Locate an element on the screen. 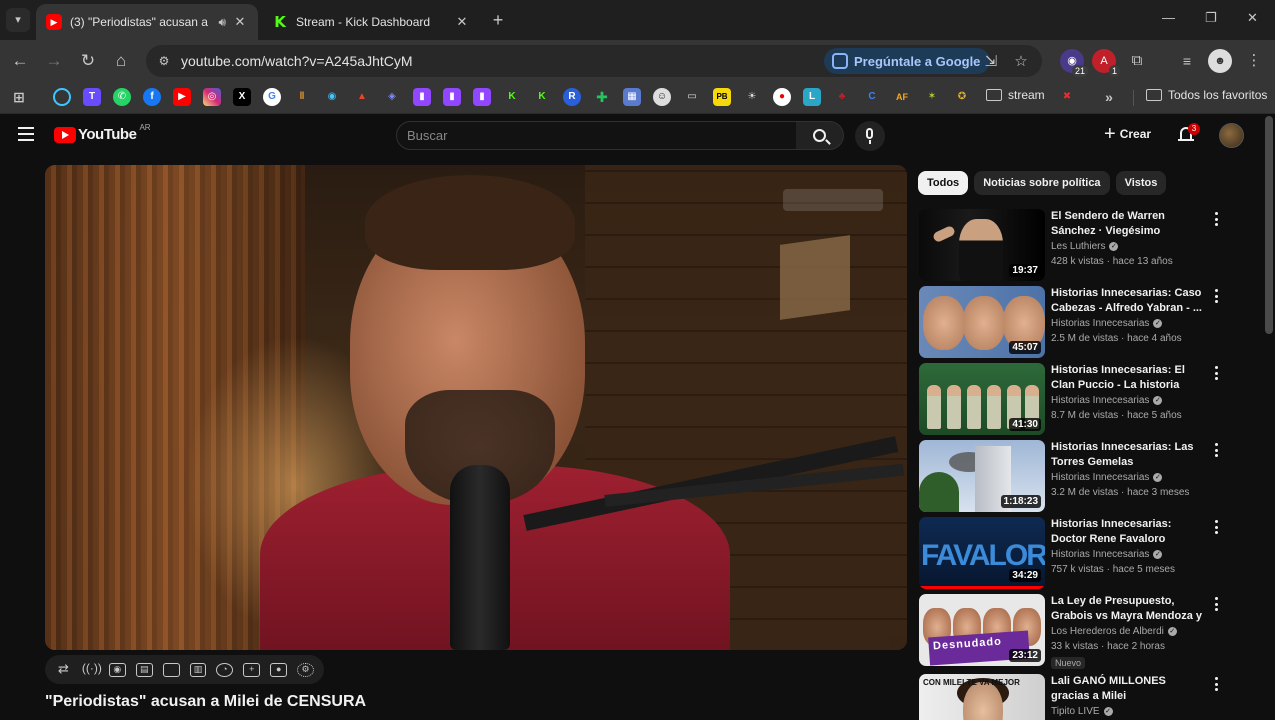 The image size is (1275, 720). film-icon: ▤ is located at coordinates (144, 669).